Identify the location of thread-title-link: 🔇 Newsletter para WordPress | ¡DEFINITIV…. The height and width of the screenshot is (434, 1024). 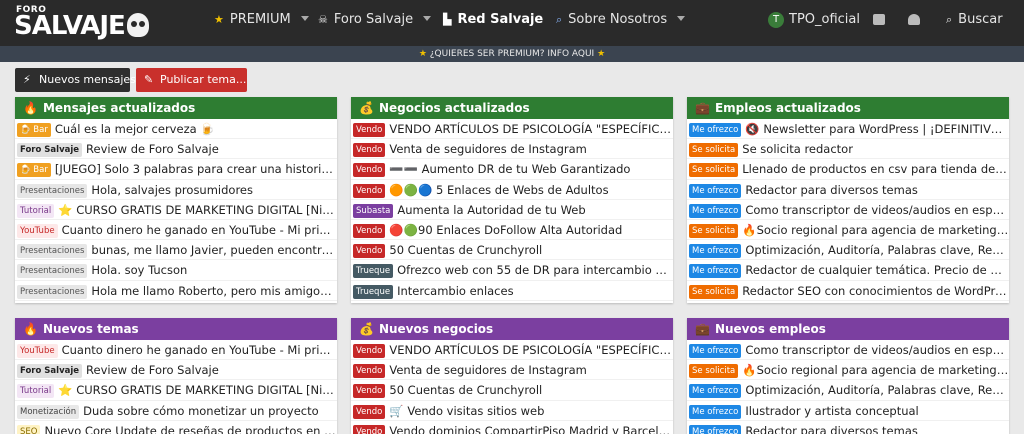
(877, 129).